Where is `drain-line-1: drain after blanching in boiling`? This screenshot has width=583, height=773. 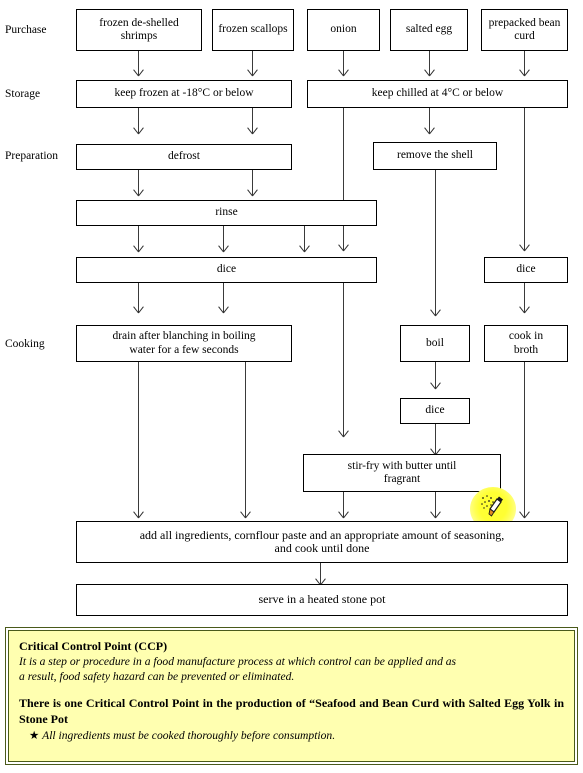
drain-line-1: drain after blanching in boiling is located at coordinates (184, 336).